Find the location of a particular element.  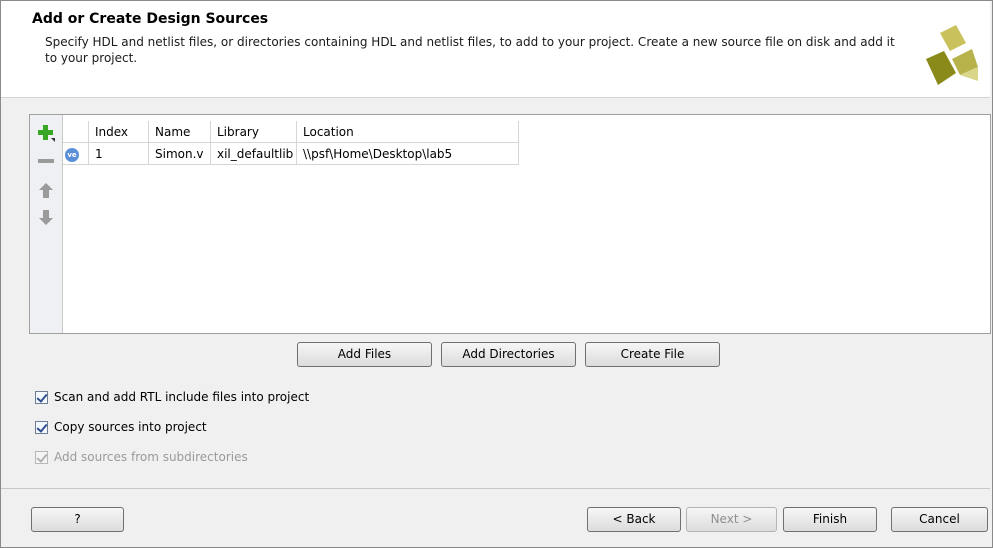

footer-divider is located at coordinates (495, 488).